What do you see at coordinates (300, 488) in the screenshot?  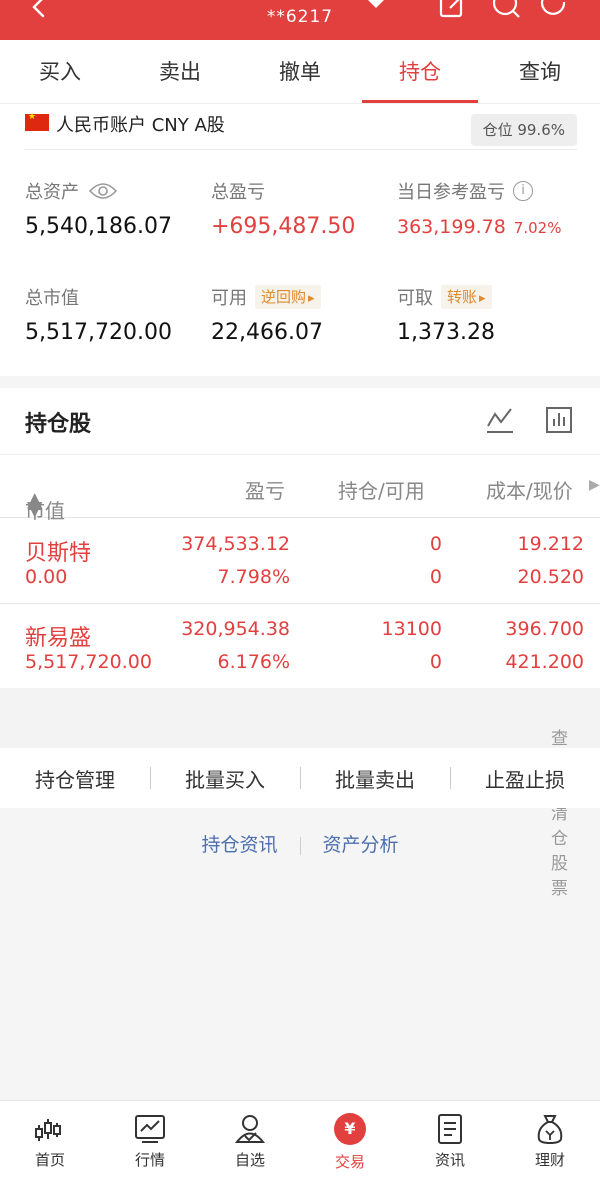 I see `holdings-header: 市值 ▲ ▼ 盈亏 持仓/可用 成本/现价 ▶` at bounding box center [300, 488].